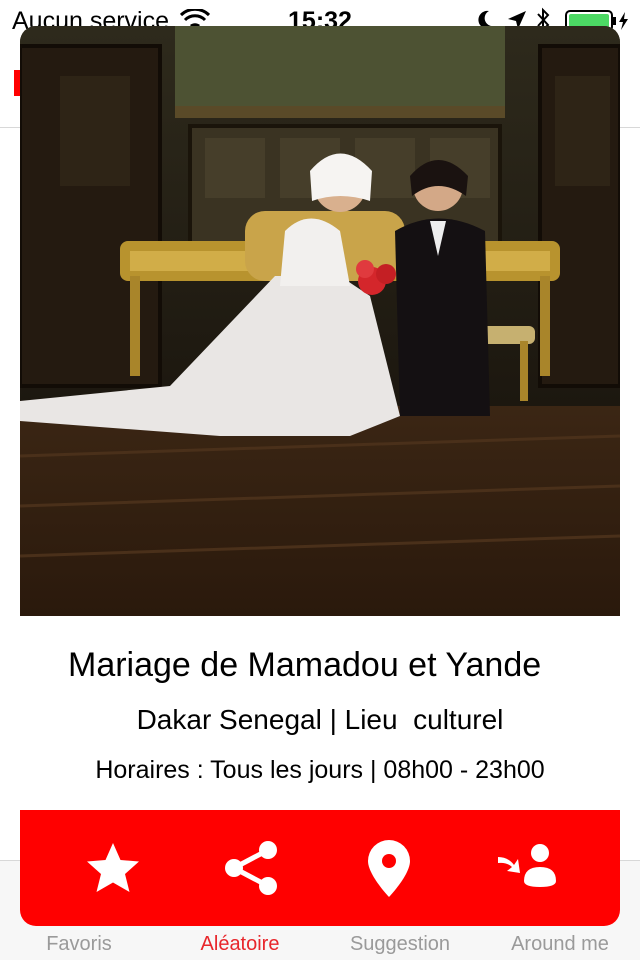 The width and height of the screenshot is (640, 960). What do you see at coordinates (305, 665) in the screenshot?
I see `event-title: Mariage de Mamadou et Yande` at bounding box center [305, 665].